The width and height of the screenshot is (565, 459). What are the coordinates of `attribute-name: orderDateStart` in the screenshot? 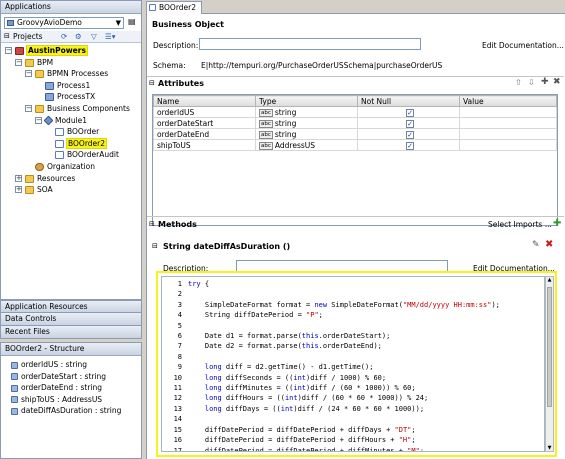 It's located at (204, 123).